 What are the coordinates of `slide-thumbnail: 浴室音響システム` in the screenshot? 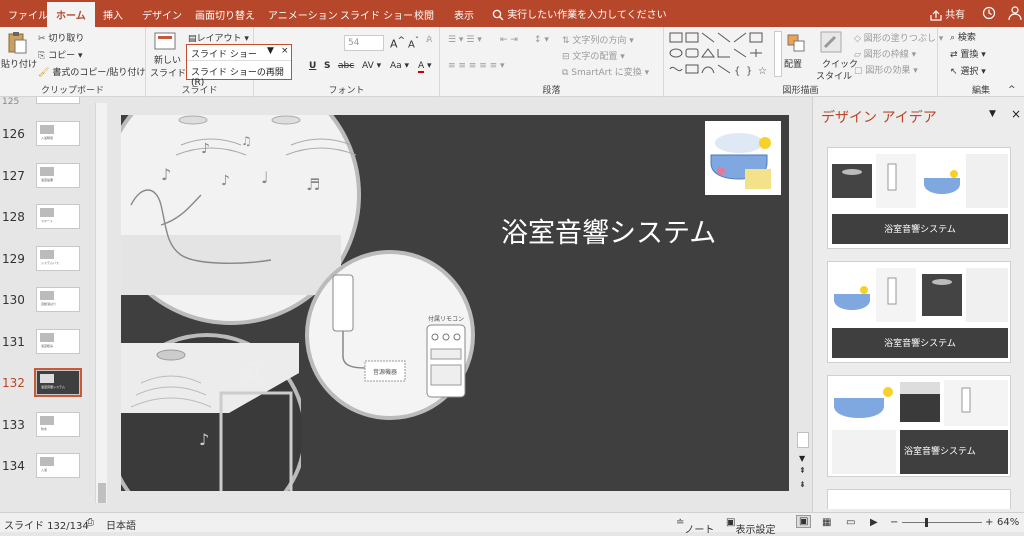 It's located at (58, 382).